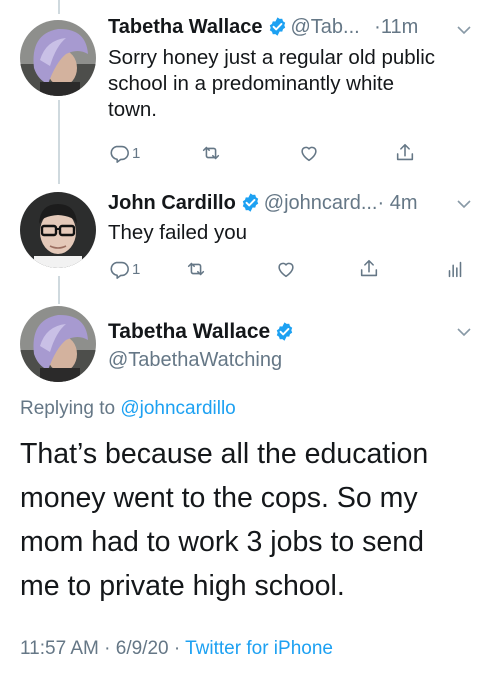 This screenshot has width=489, height=680. Describe the element at coordinates (172, 203) in the screenshot. I see `tweet2-display-name: John Cardillo` at that location.